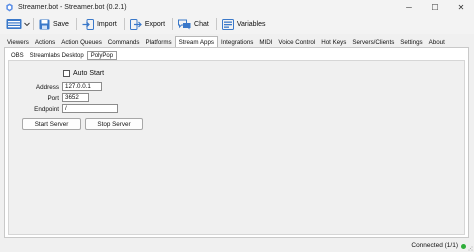 This screenshot has width=474, height=252. I want to click on start-server-button: Start Server, so click(51, 124).